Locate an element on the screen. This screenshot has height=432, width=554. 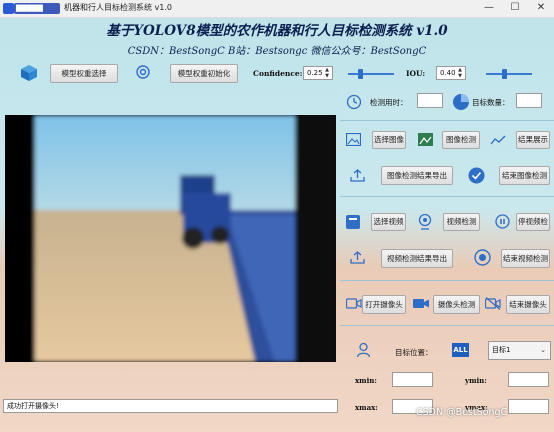
end-camera-button: 结束摄像头 is located at coordinates (528, 304).